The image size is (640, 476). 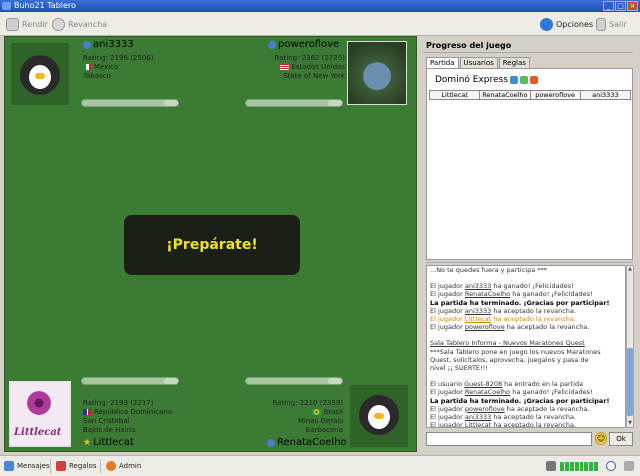 I want to click on gear-icon, so click(x=546, y=24).